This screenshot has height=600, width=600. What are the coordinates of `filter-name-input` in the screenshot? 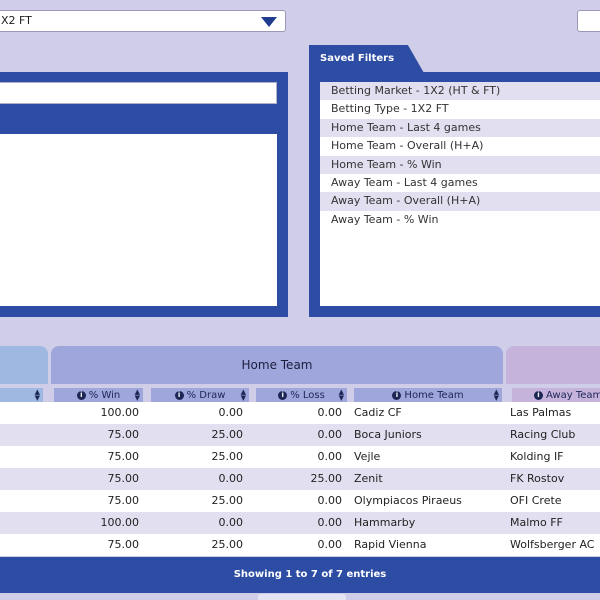 It's located at (138, 93).